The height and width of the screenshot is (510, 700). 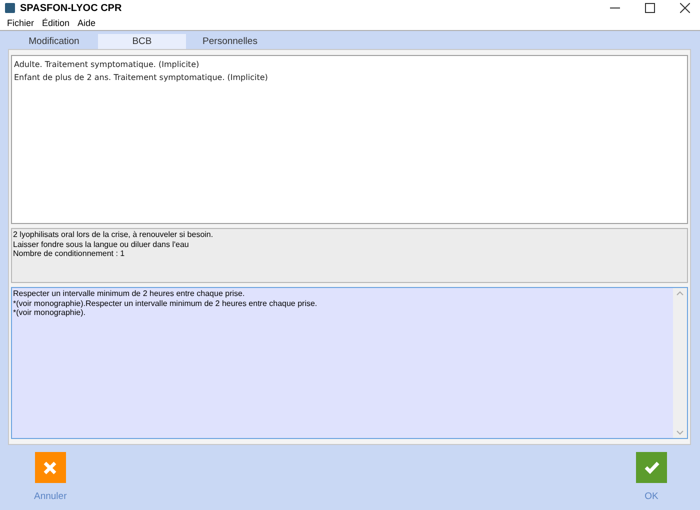 I want to click on check-icon, so click(x=652, y=467).